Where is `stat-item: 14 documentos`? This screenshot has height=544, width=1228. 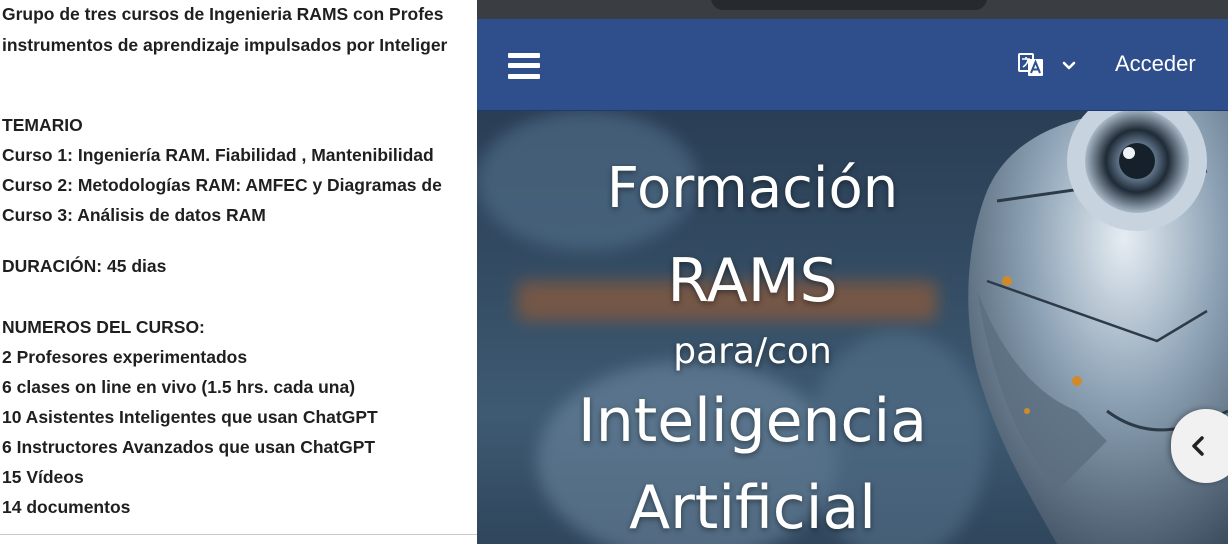 stat-item: 14 documentos is located at coordinates (66, 507).